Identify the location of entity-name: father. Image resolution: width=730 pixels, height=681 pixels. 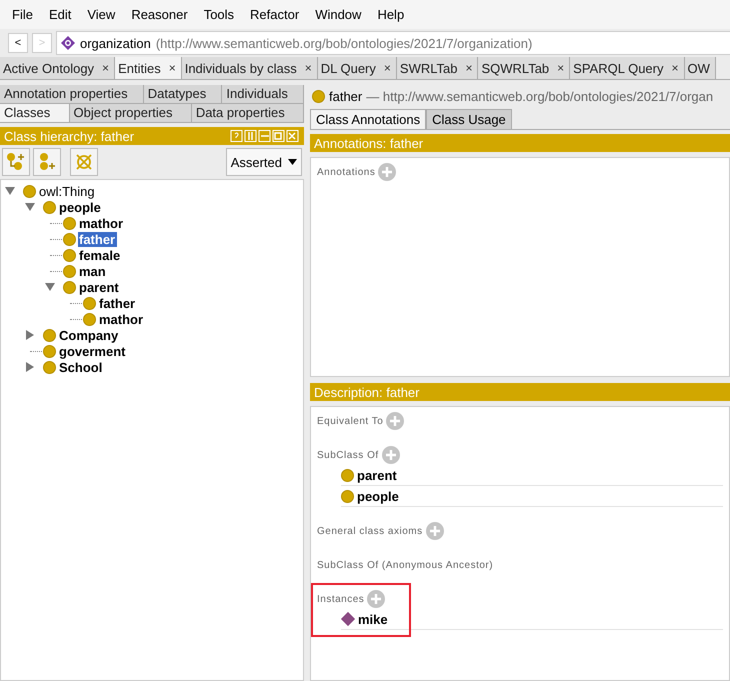
(345, 96).